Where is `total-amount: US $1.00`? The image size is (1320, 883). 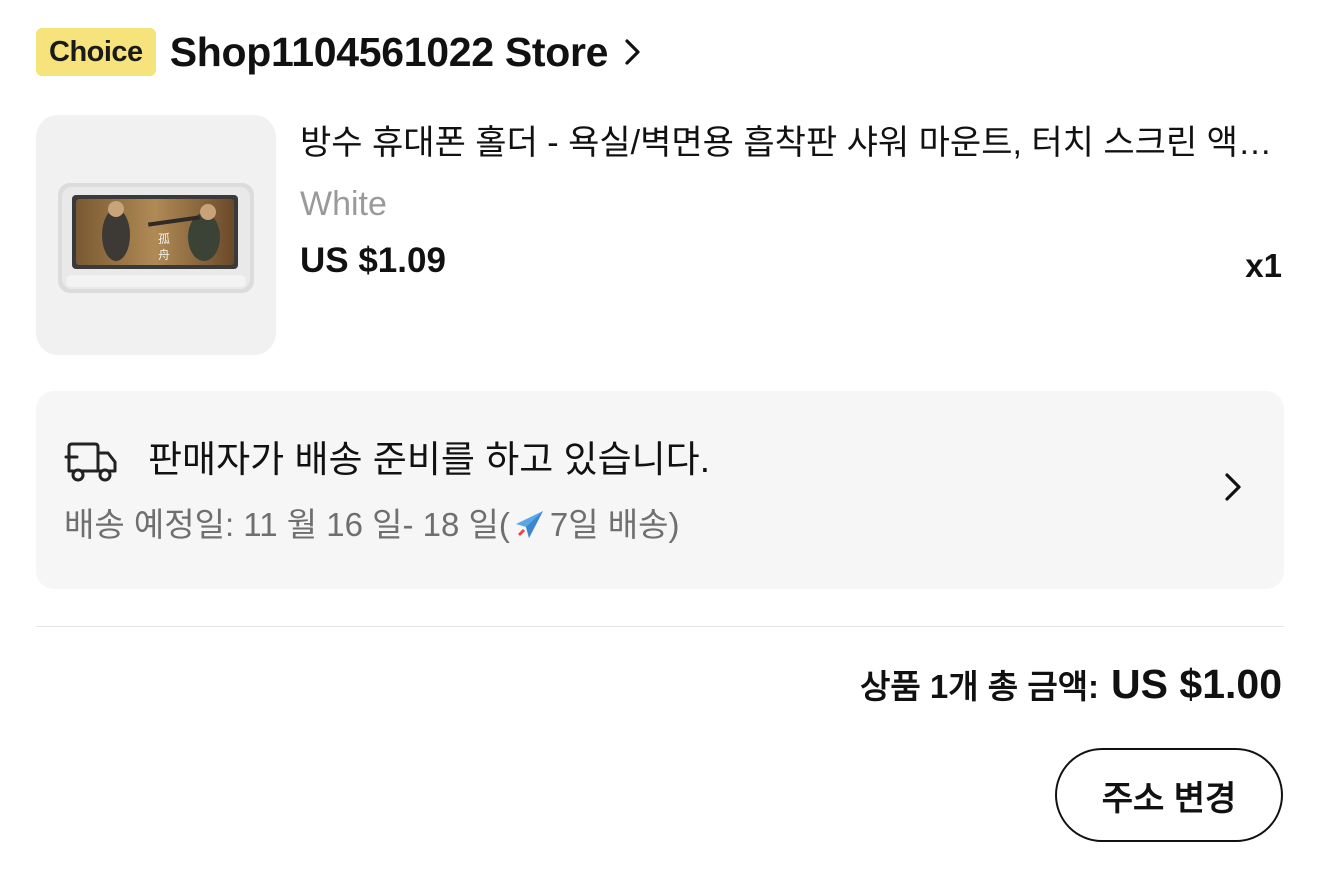 total-amount: US $1.00 is located at coordinates (1196, 684).